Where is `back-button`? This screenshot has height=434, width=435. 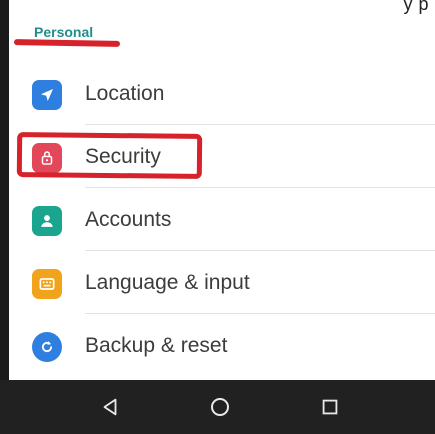 back-button is located at coordinates (110, 407).